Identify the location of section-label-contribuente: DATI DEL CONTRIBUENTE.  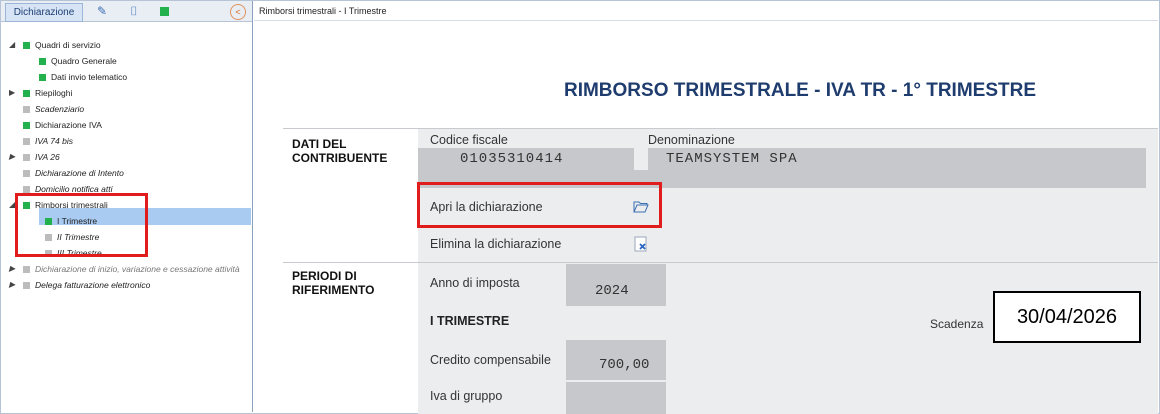
(339, 151).